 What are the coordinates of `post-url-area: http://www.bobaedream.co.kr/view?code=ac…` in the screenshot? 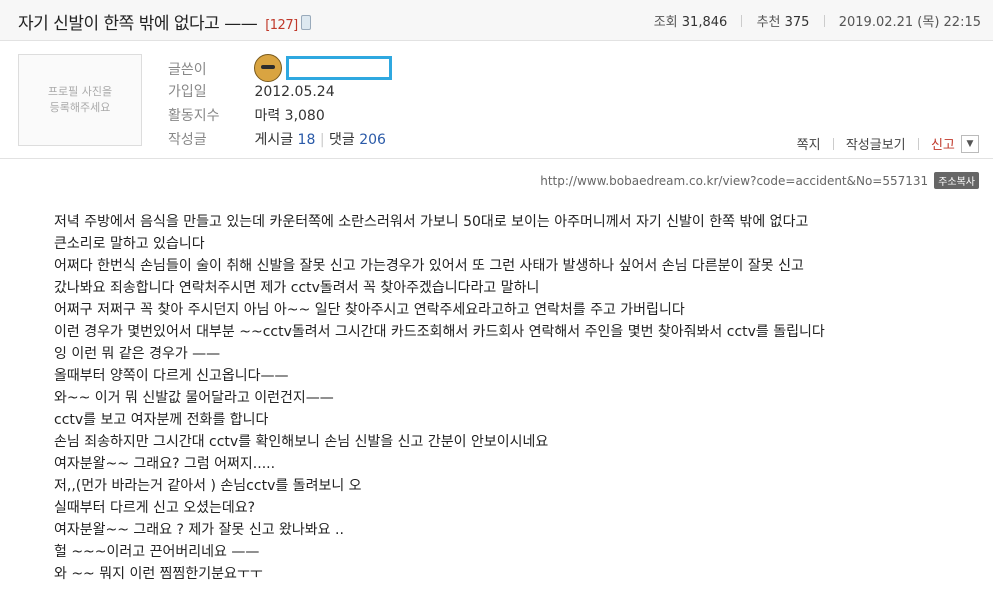 It's located at (759, 180).